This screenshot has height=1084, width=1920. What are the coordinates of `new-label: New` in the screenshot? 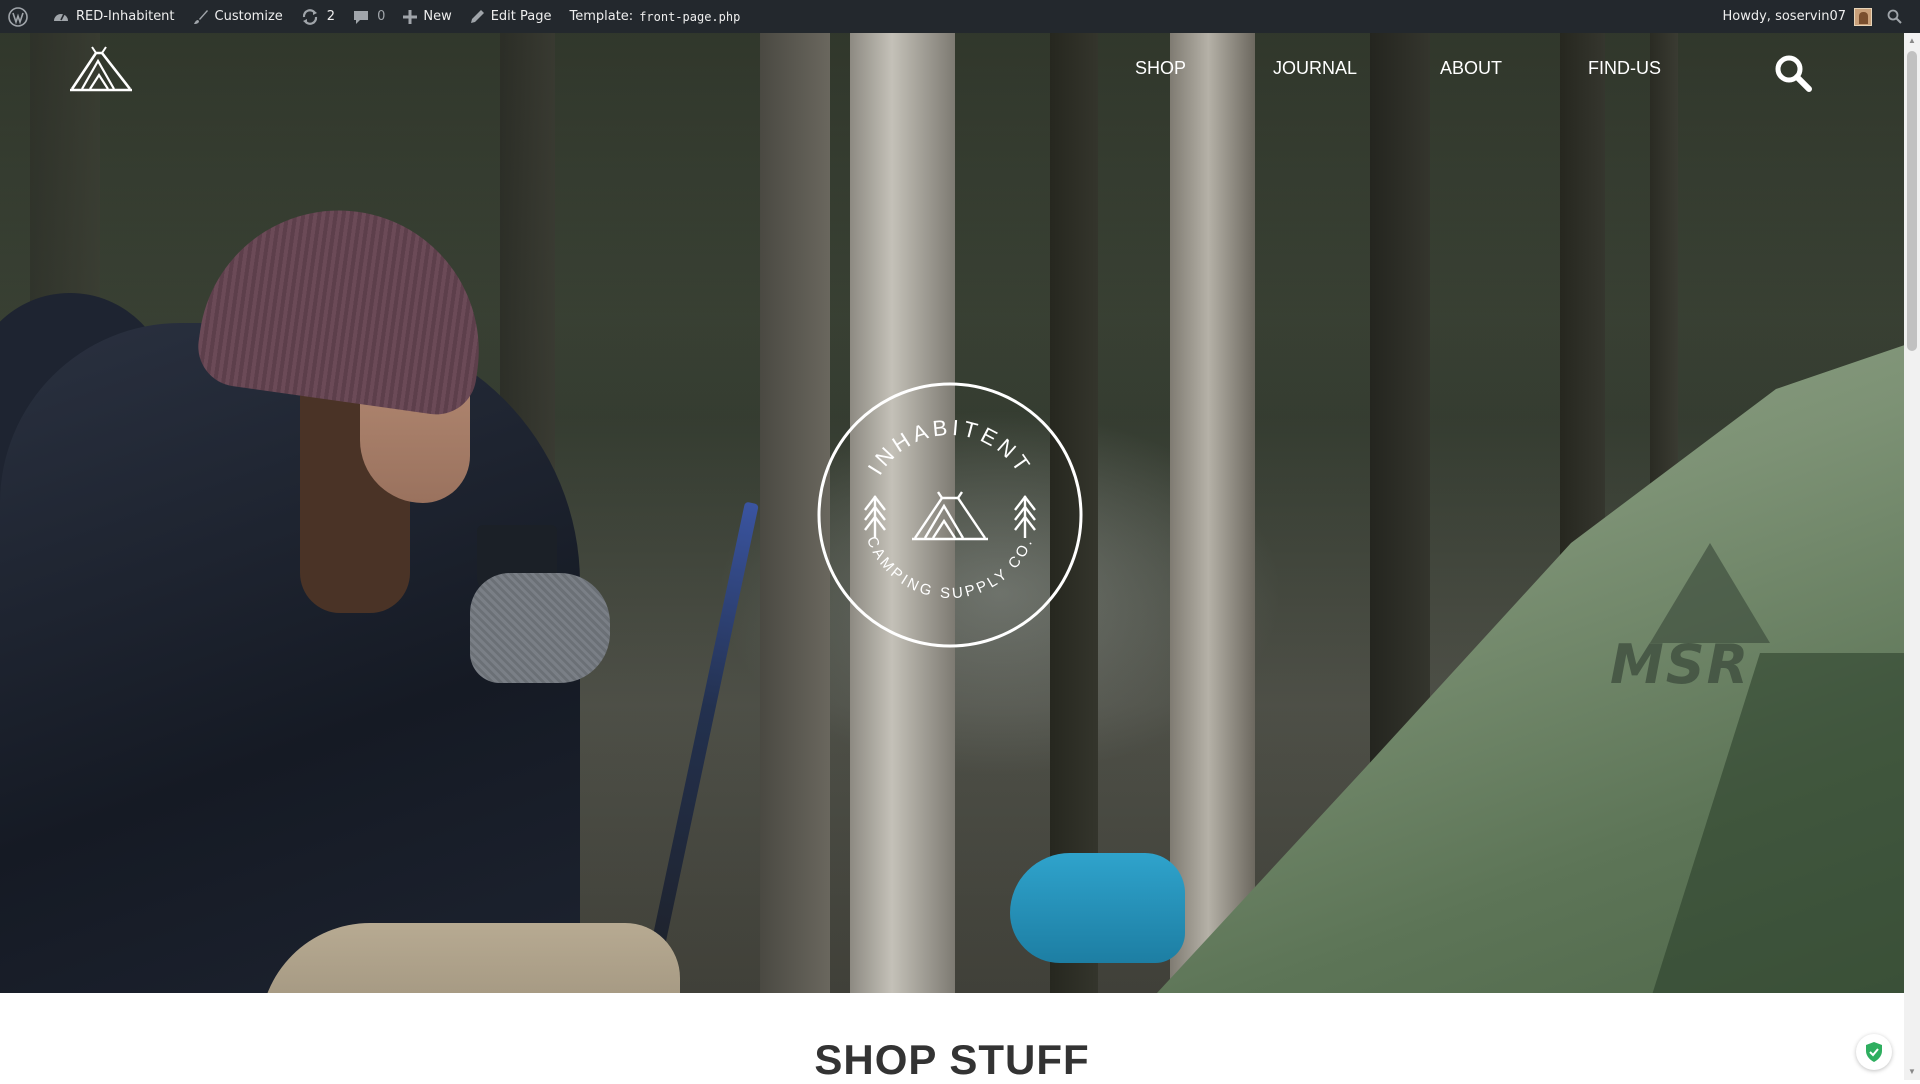 It's located at (437, 16).